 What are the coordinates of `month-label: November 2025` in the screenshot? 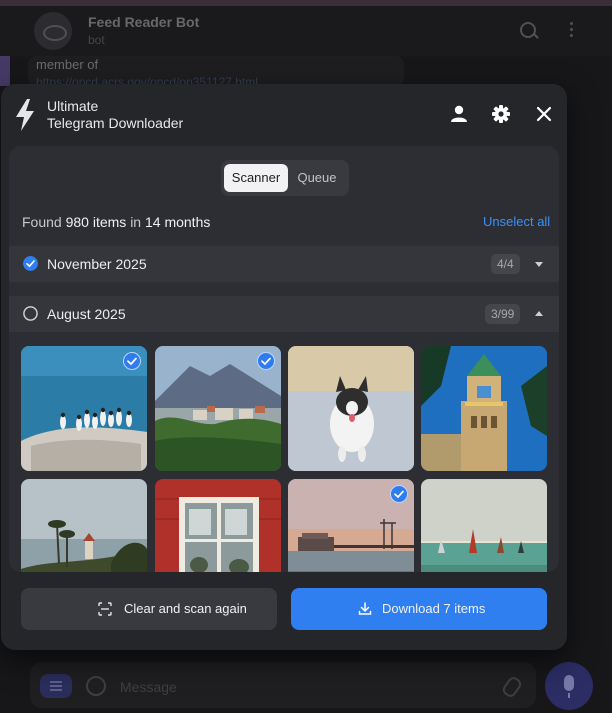 It's located at (97, 264).